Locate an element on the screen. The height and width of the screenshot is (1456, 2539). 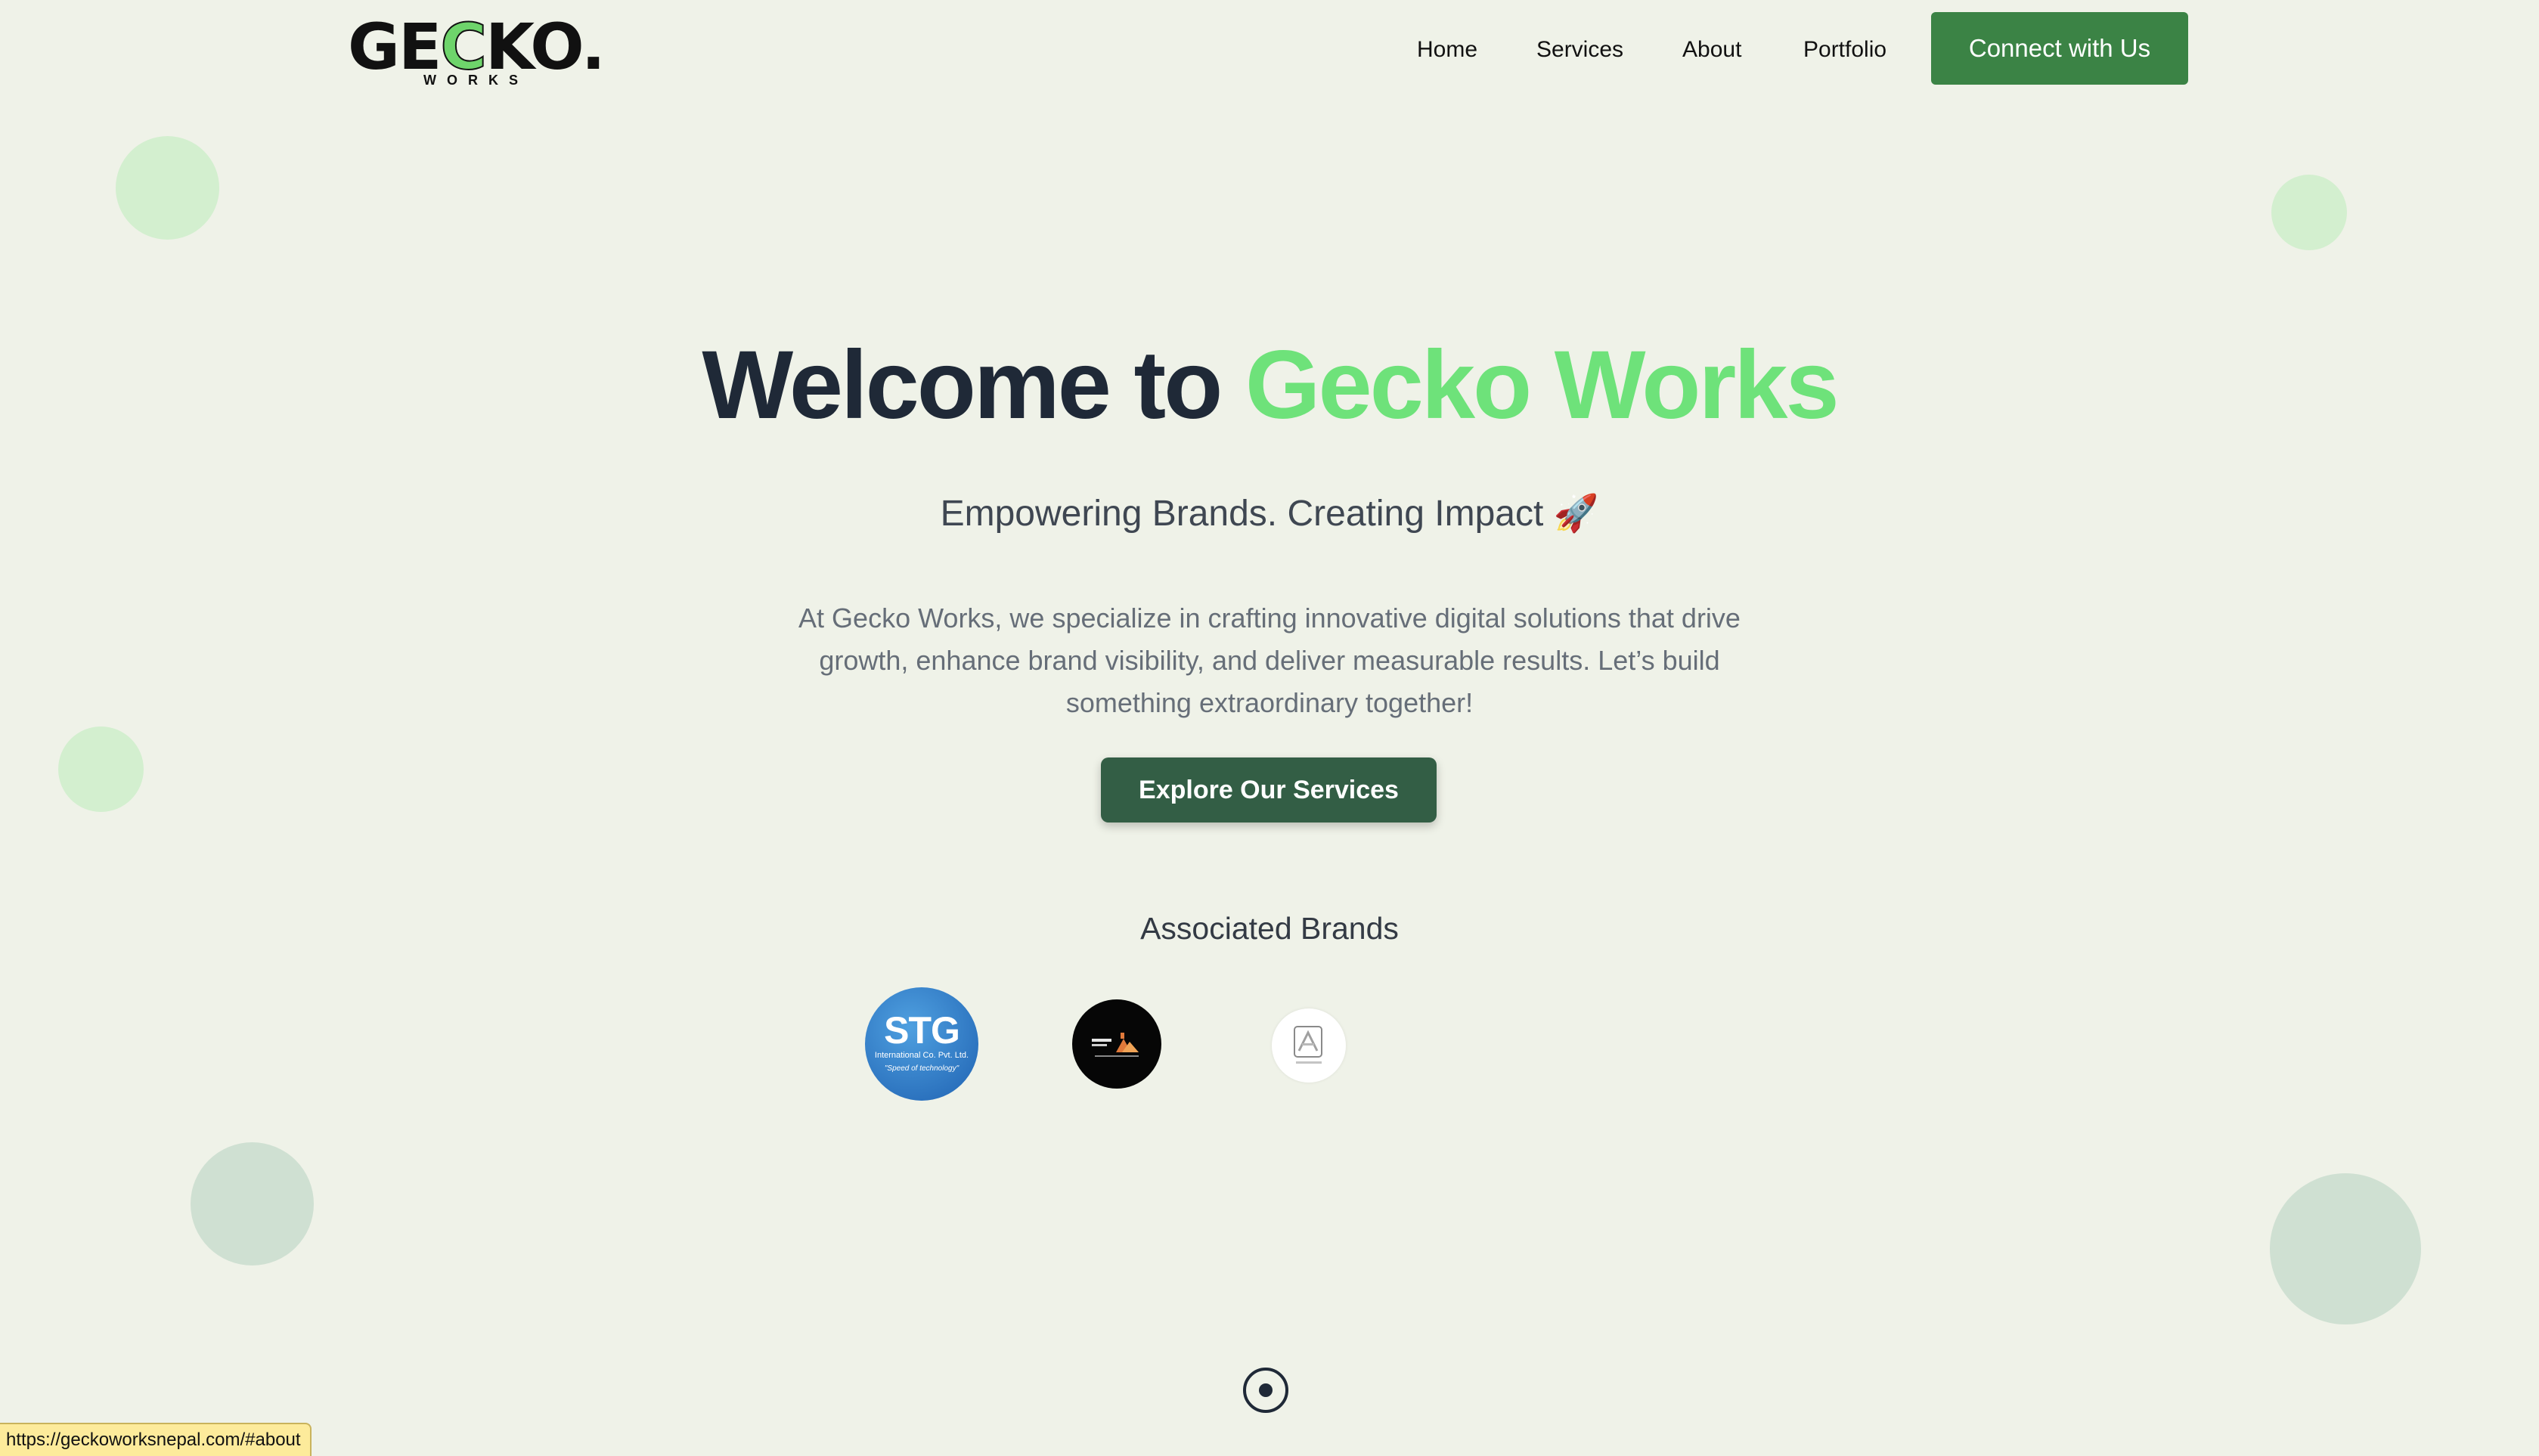
light-brand-emblem-icon is located at coordinates (1308, 1045).